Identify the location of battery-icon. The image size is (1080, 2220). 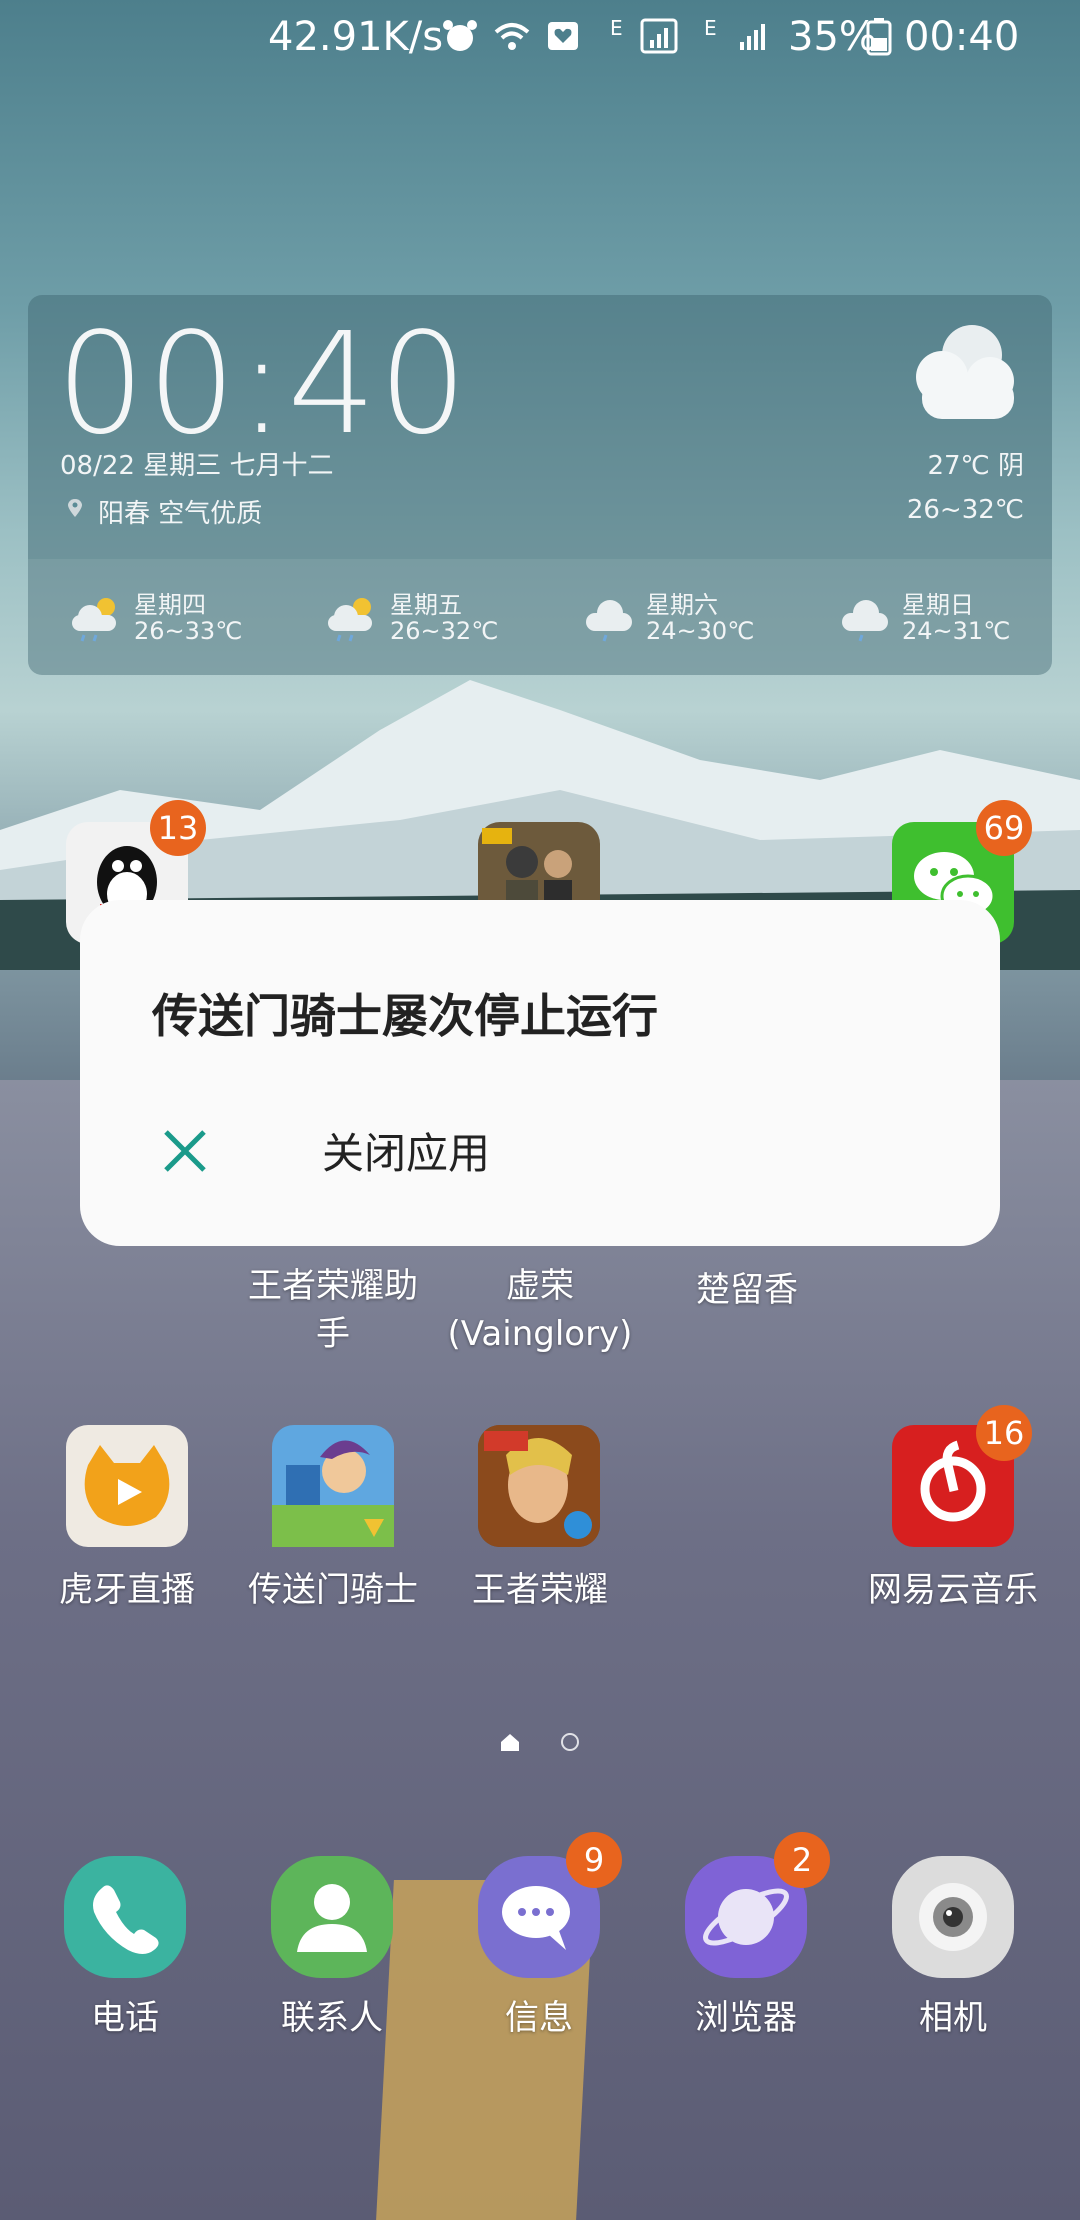
(879, 37).